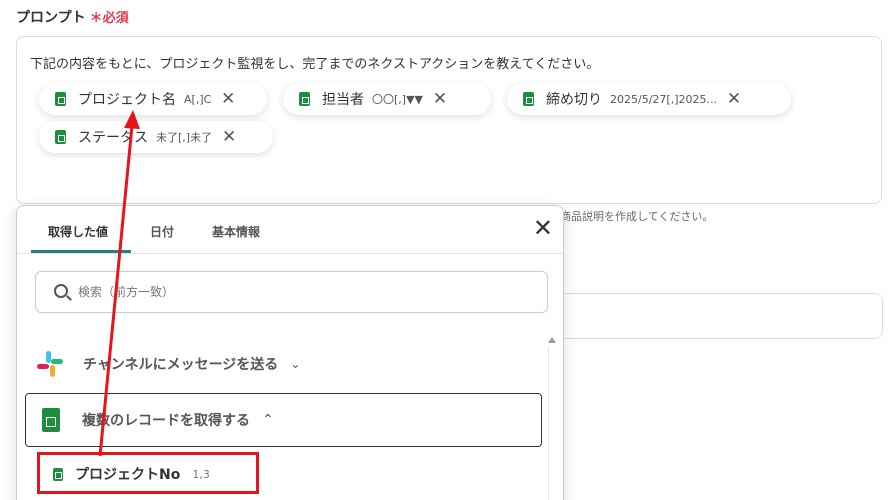  I want to click on variable-chip-status: ステータス 未了[,]未了 ✕, so click(156, 137).